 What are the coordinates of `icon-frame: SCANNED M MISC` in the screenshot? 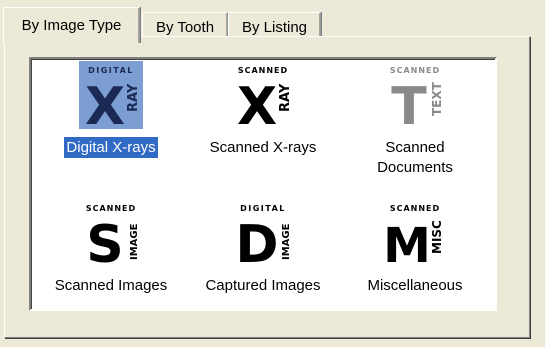 It's located at (415, 233).